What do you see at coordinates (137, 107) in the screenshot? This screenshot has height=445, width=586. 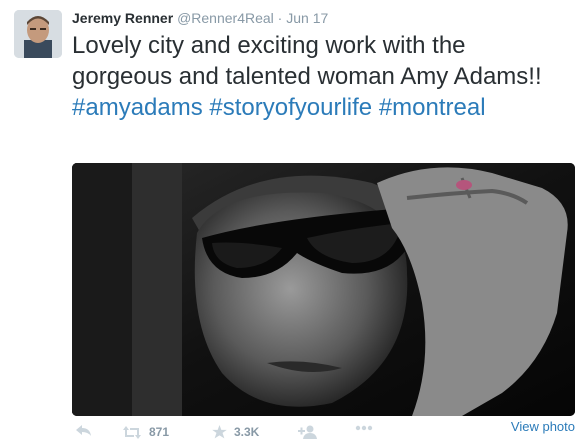 I see `hashtag-amyadams: #amyadams` at bounding box center [137, 107].